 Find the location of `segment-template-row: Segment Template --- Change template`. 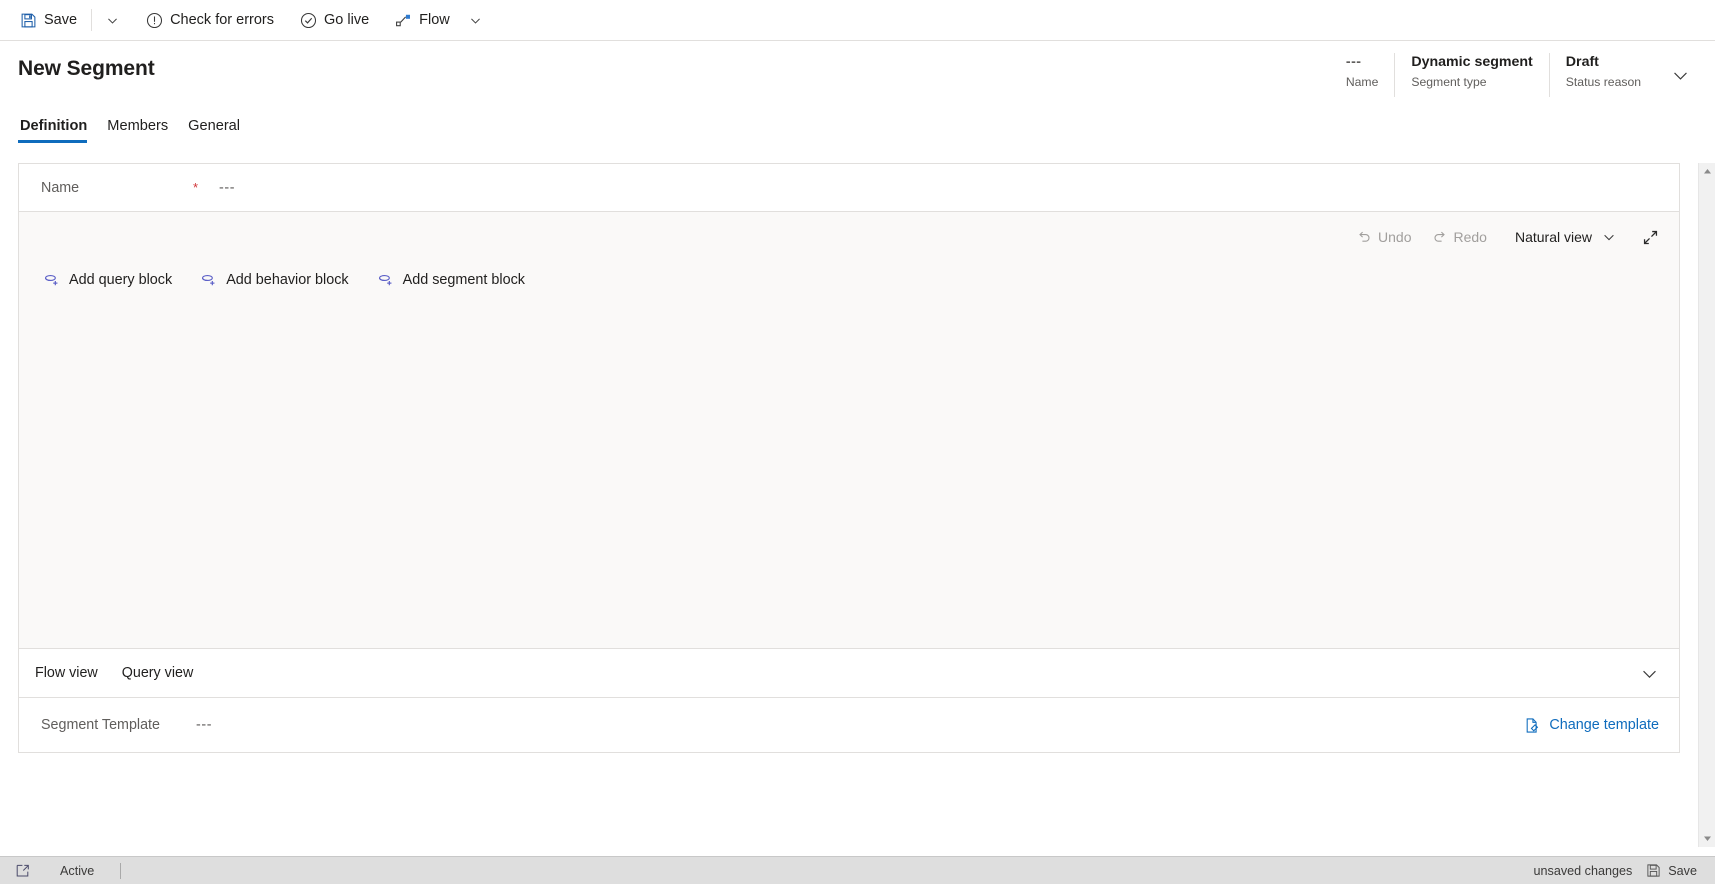

segment-template-row: Segment Template --- Change template is located at coordinates (849, 725).